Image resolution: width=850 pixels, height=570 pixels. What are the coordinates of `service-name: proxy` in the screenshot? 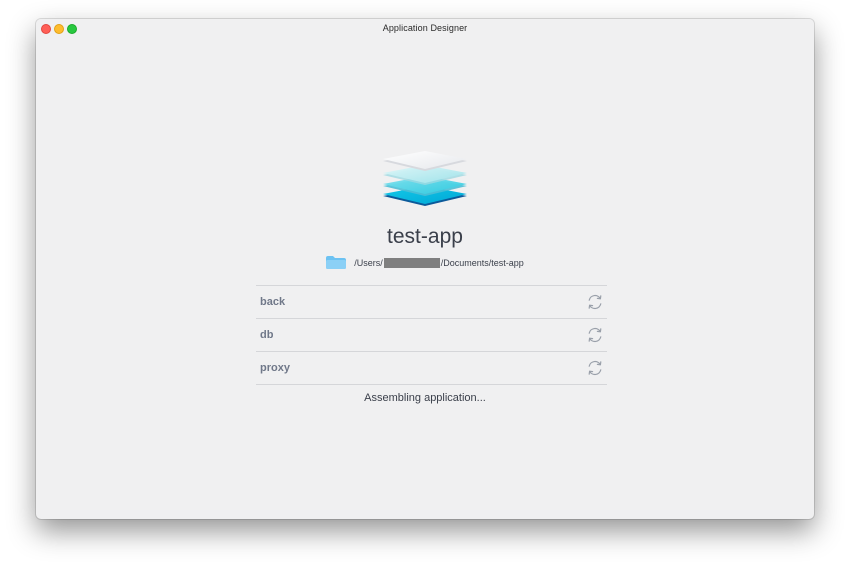 It's located at (275, 368).